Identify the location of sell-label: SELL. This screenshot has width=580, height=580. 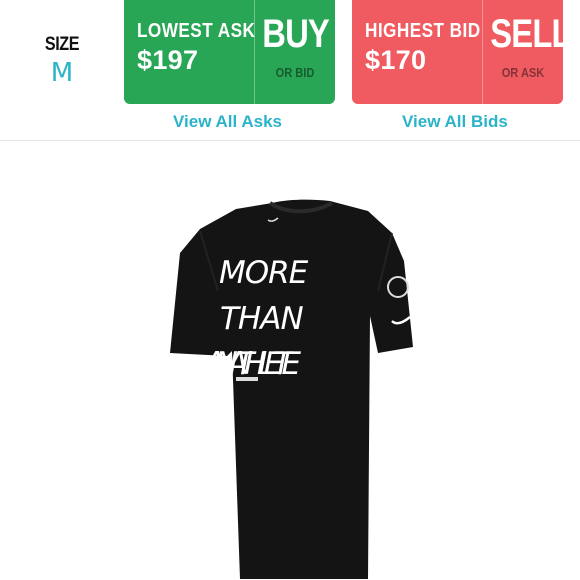
(526, 34).